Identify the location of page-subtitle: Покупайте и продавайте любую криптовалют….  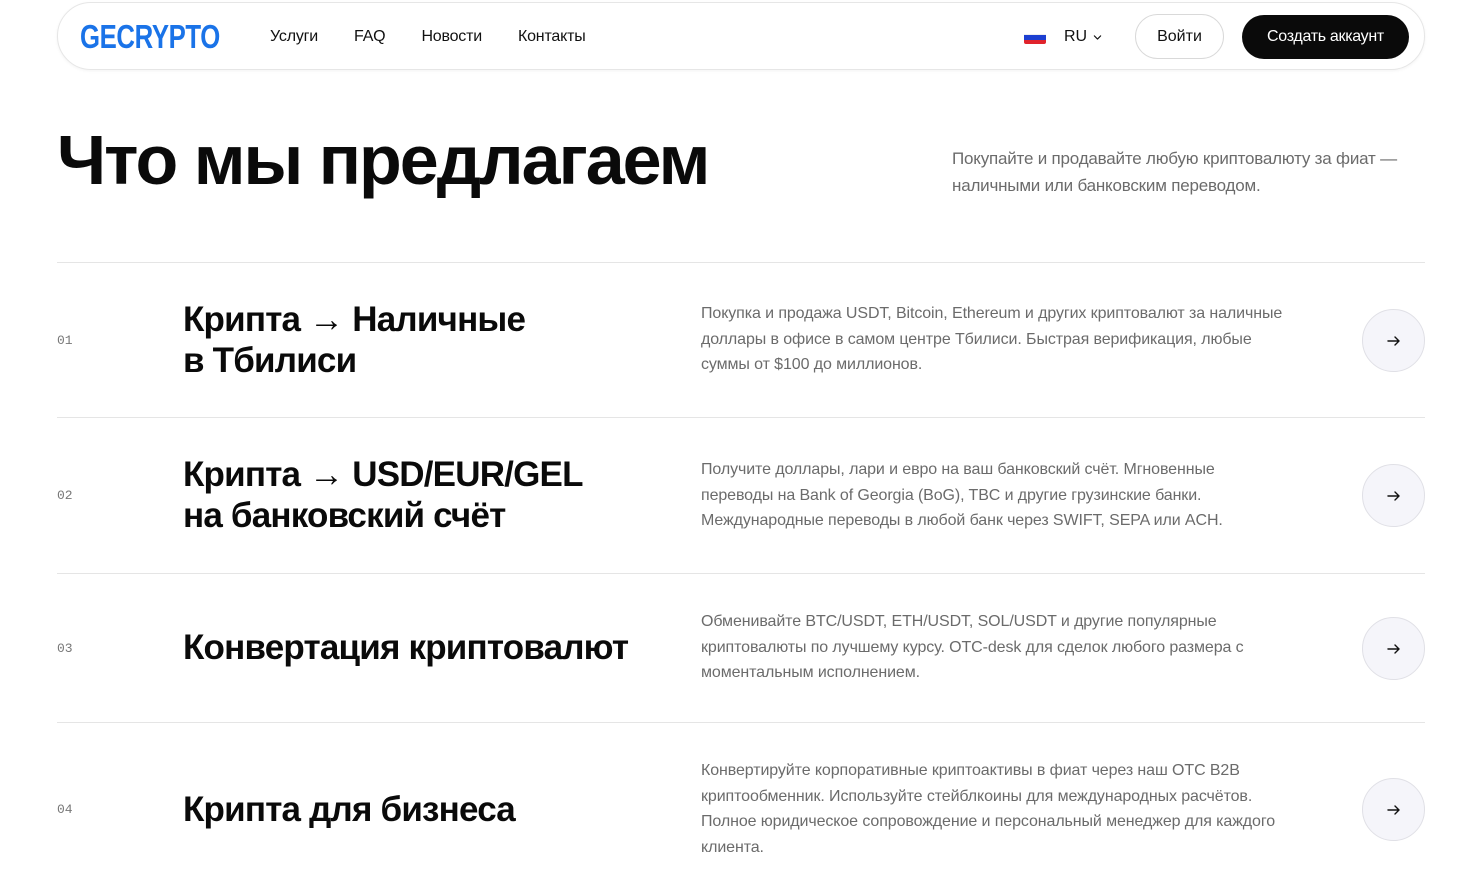
(1174, 172).